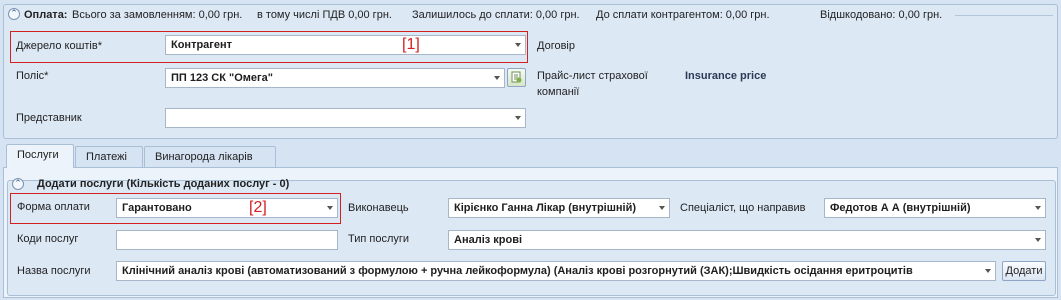  What do you see at coordinates (488, 240) in the screenshot?
I see `service-type-value: Аналіз крові` at bounding box center [488, 240].